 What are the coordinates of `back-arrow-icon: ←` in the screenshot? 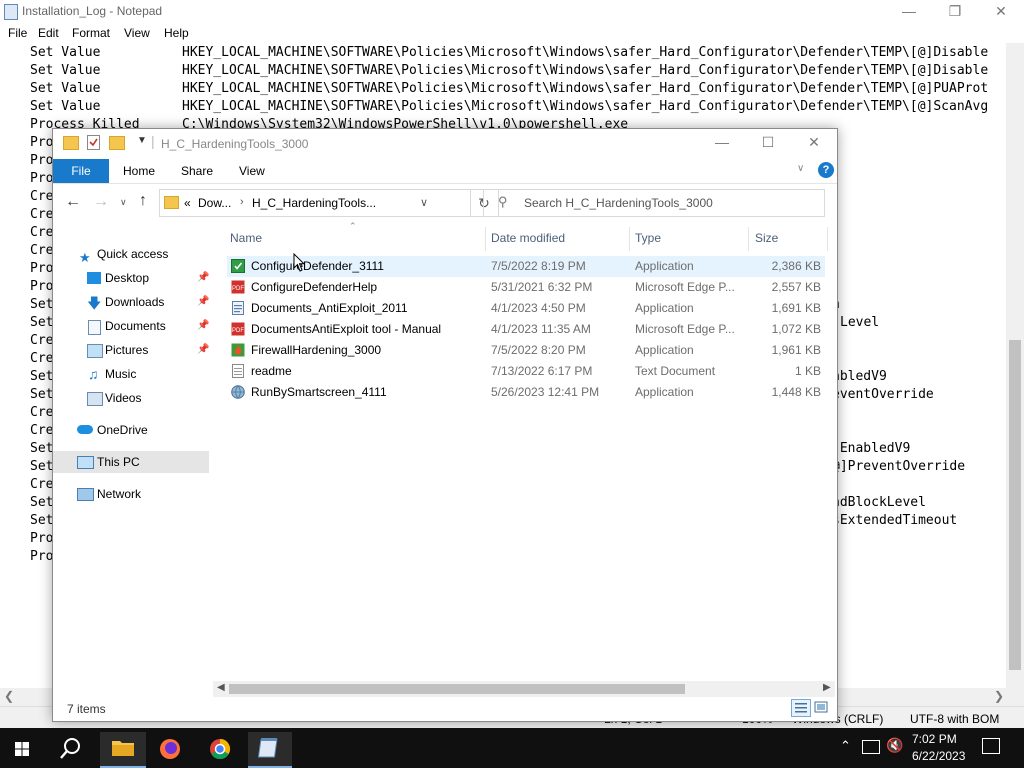 It's located at (73, 202).